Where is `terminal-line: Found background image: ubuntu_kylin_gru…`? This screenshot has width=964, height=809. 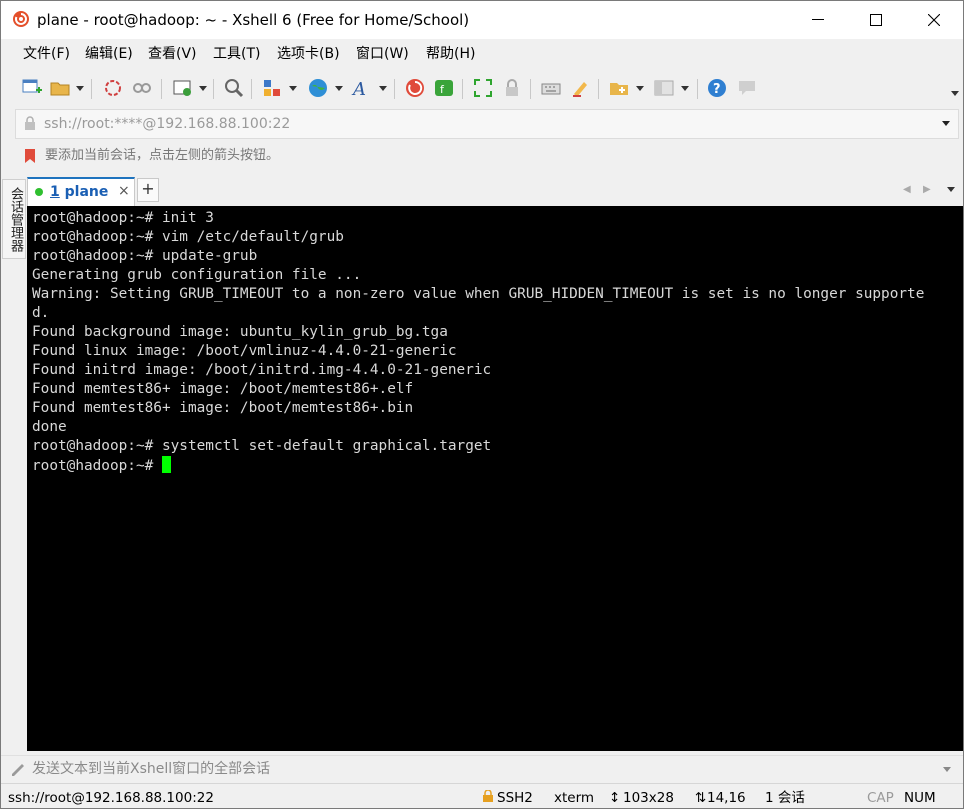
terminal-line: Found background image: ubuntu_kylin_gru… is located at coordinates (240, 332).